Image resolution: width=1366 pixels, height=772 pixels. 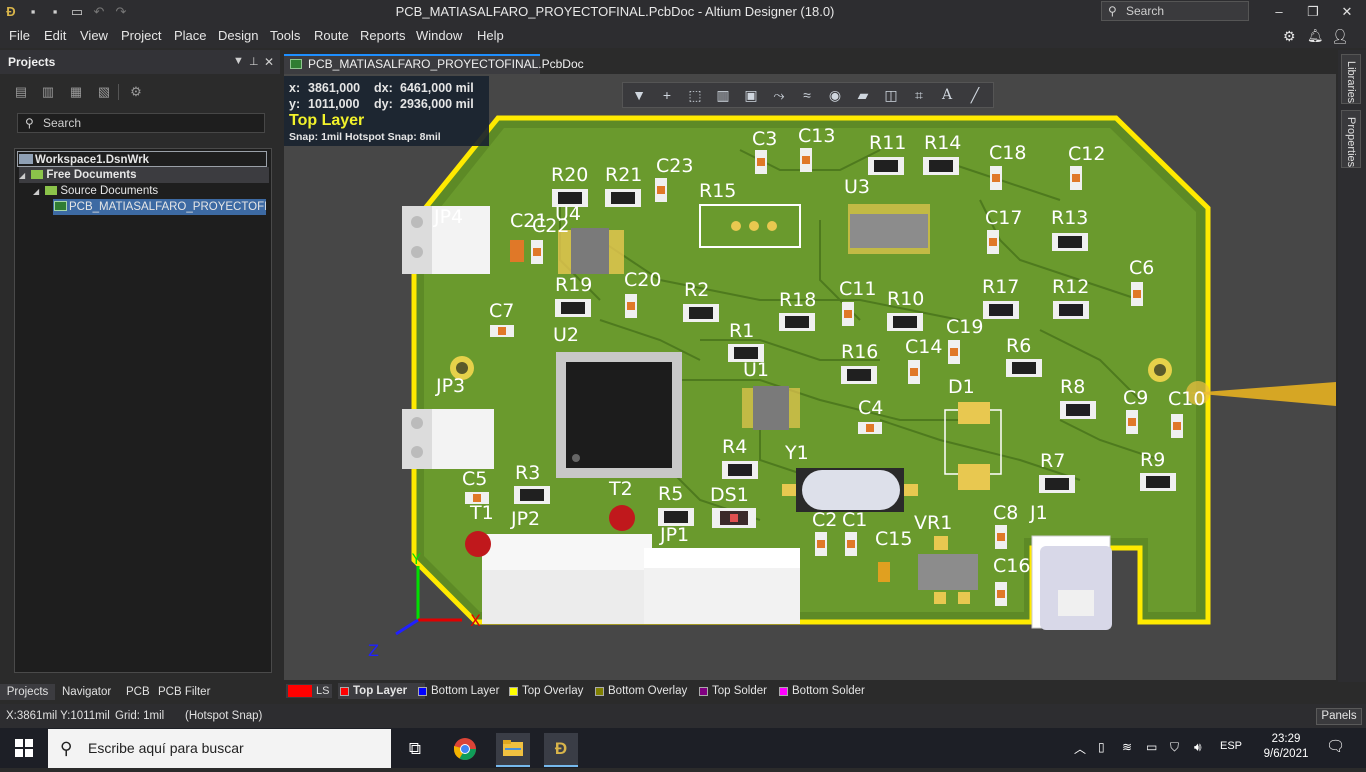 What do you see at coordinates (439, 35) in the screenshot?
I see `menu-window: Window` at bounding box center [439, 35].